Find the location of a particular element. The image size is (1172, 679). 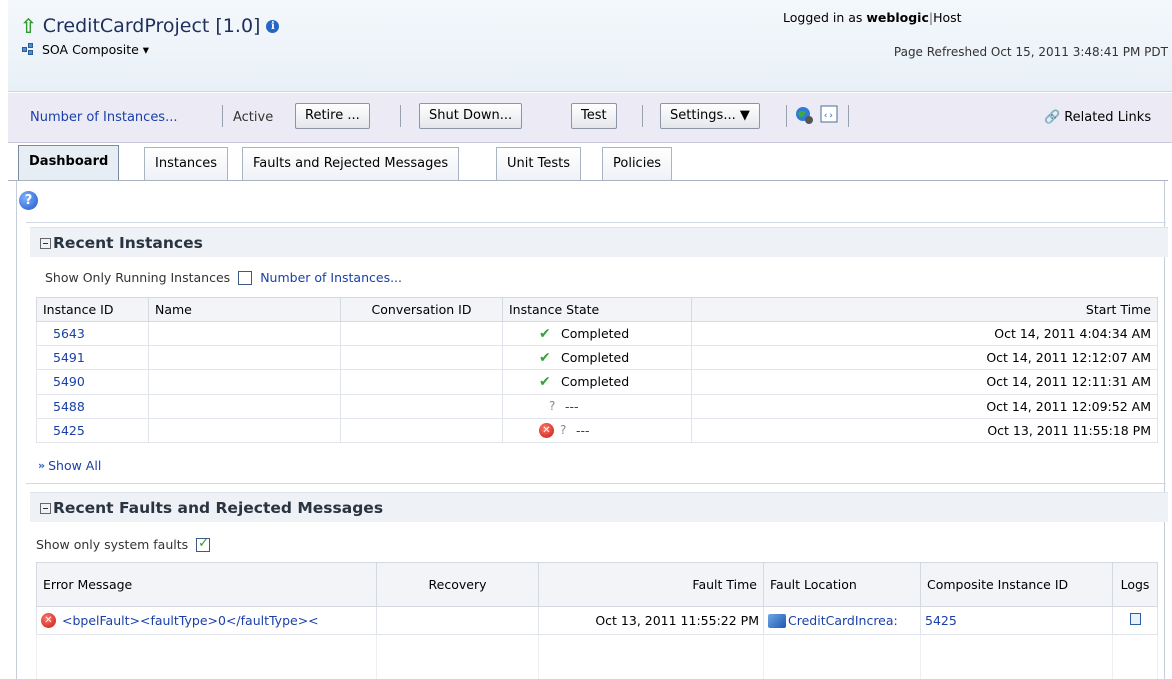

error-icon: ✕ is located at coordinates (48, 620).